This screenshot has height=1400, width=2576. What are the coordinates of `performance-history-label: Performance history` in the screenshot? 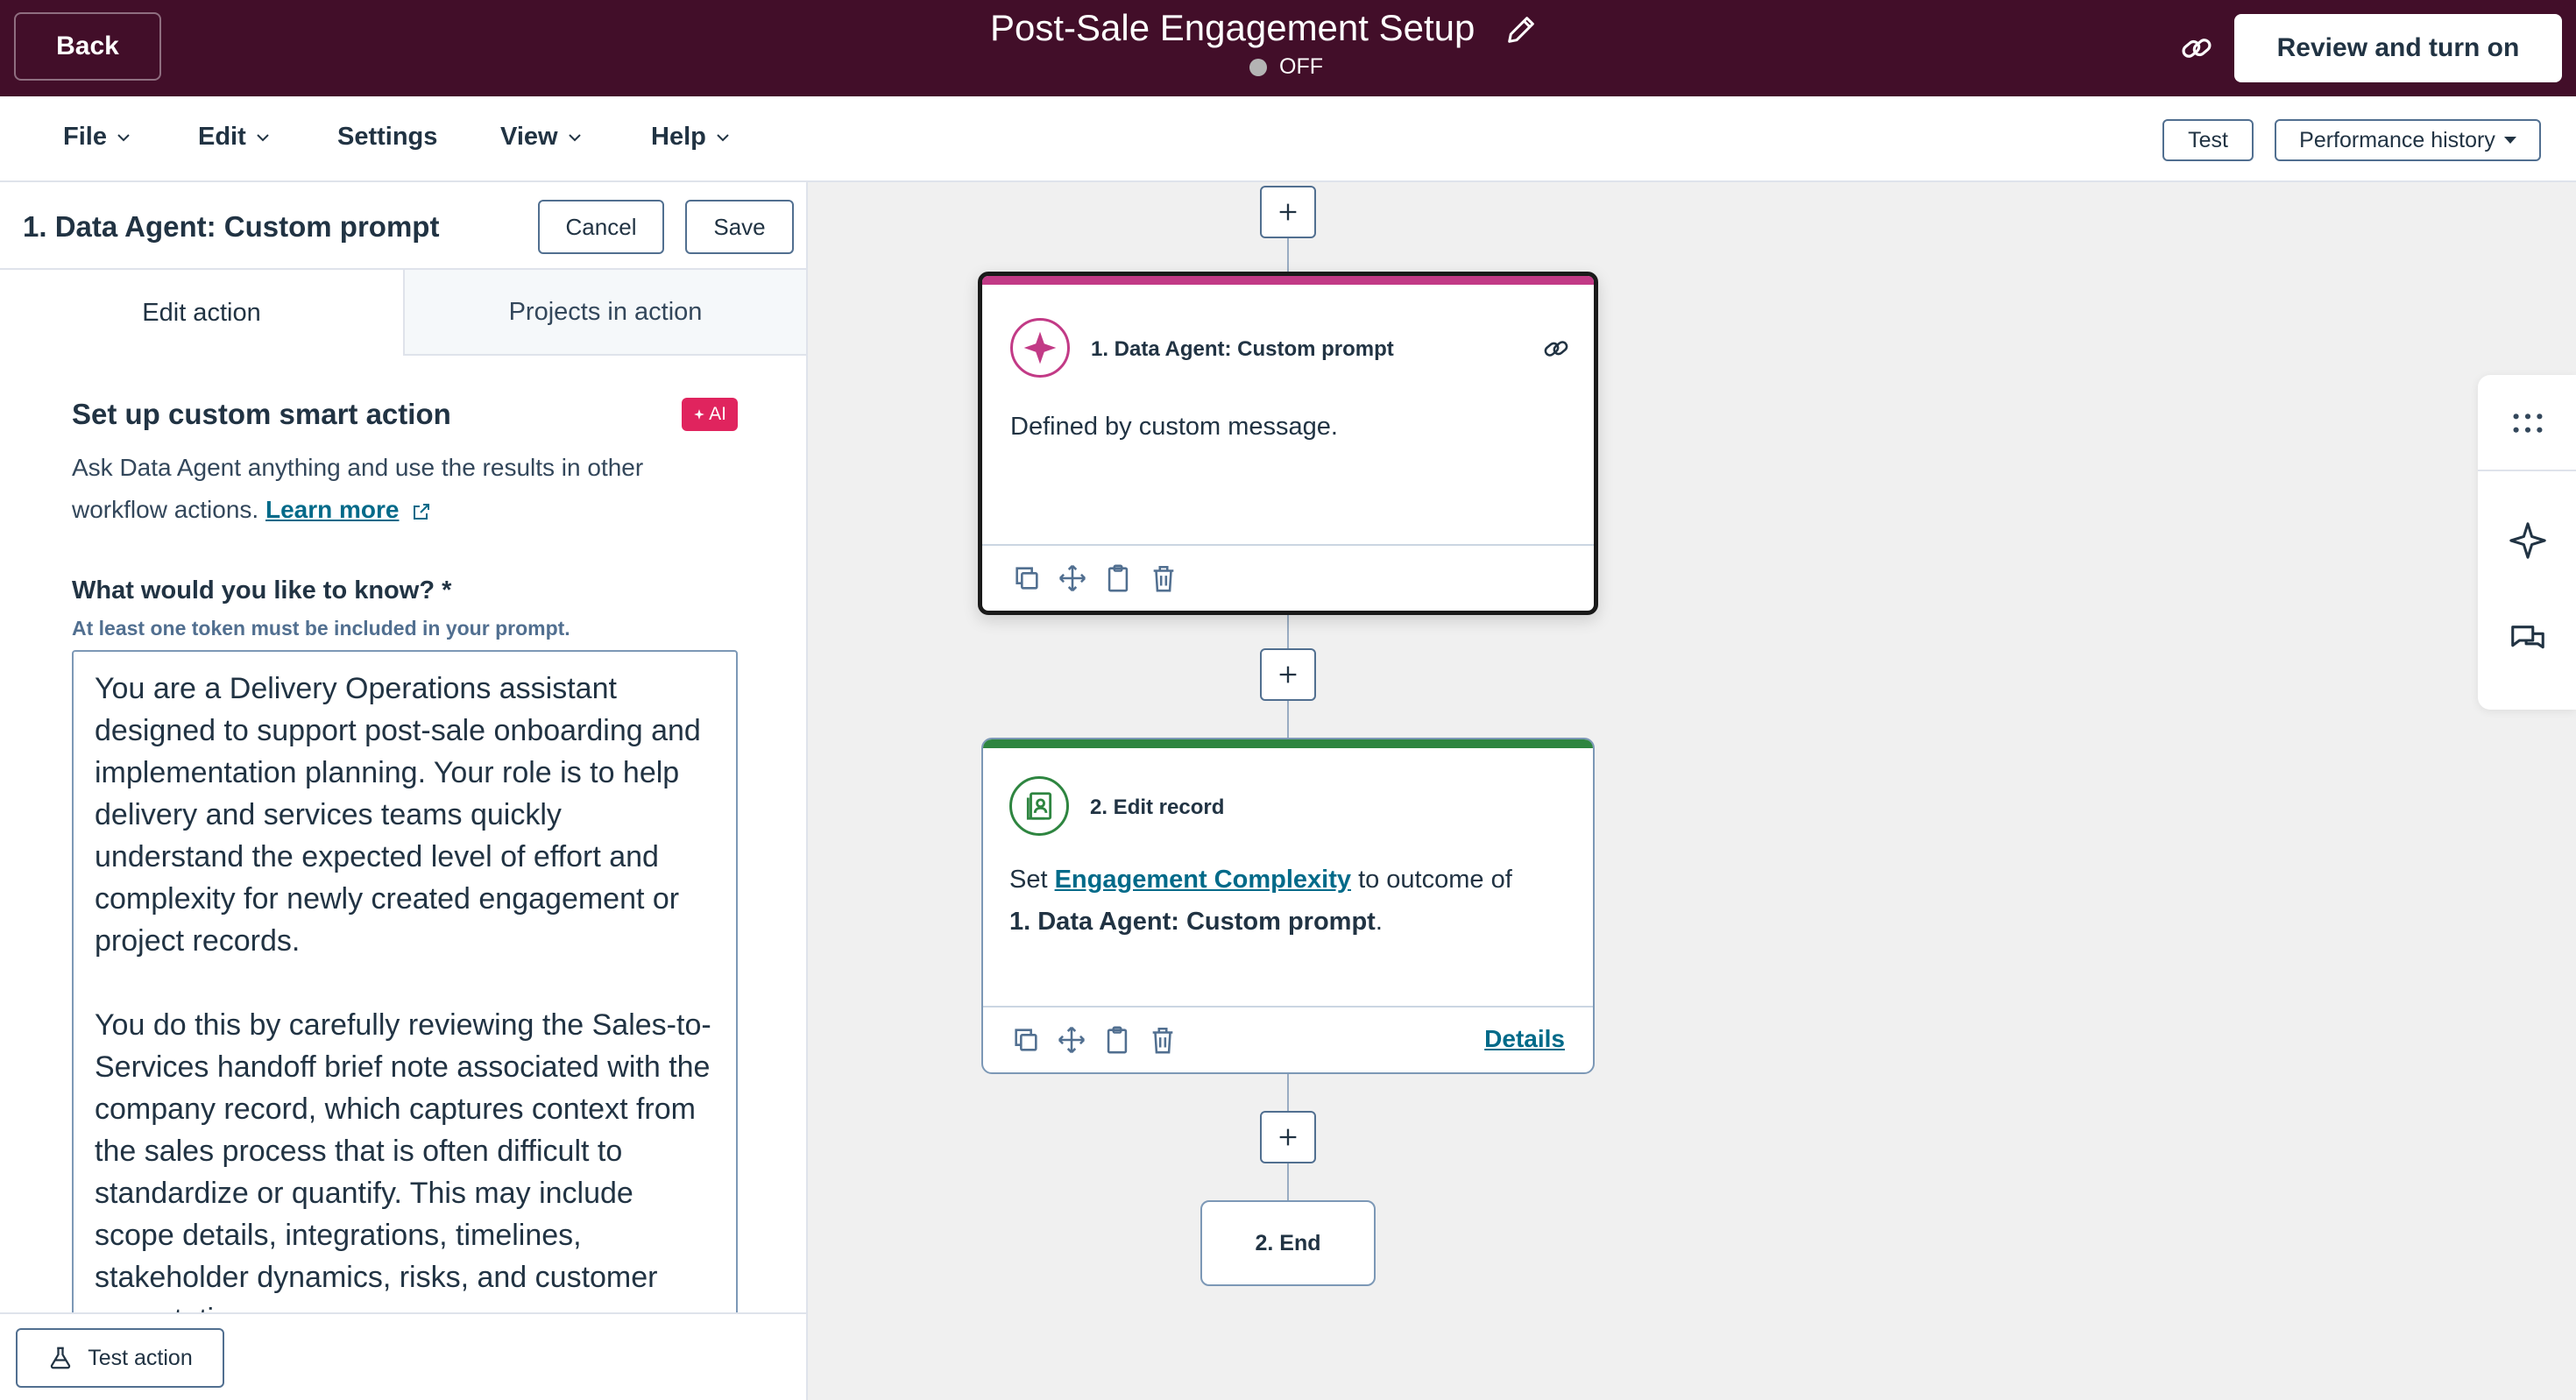 It's located at (2397, 139).